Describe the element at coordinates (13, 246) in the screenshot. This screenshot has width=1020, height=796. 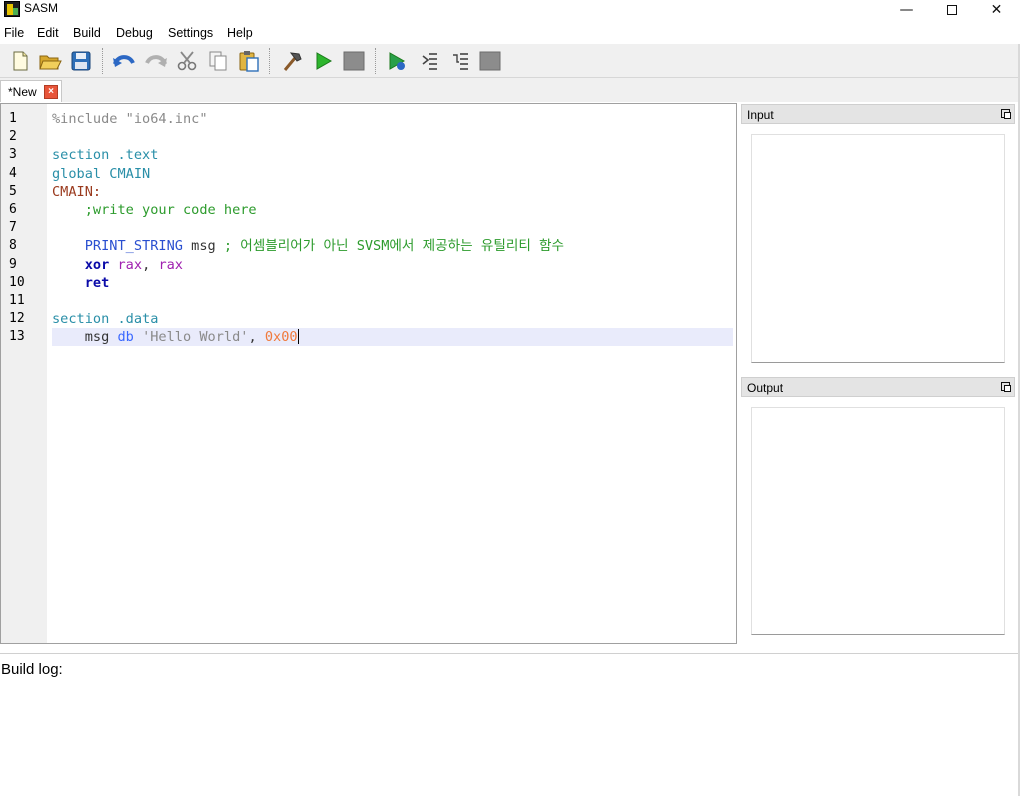
I see `line-number: 8` at that location.